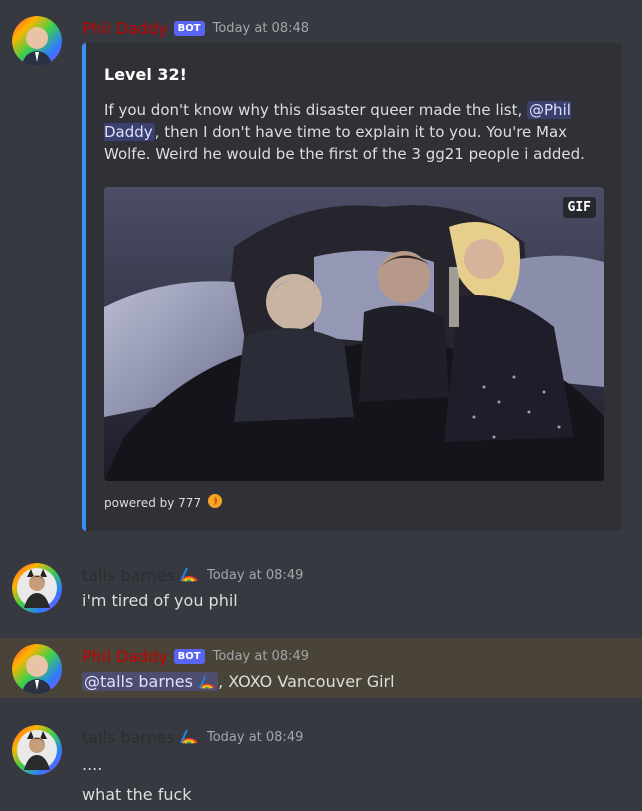 The width and height of the screenshot is (642, 811). I want to click on mention-text: @talls barnes, so click(138, 681).